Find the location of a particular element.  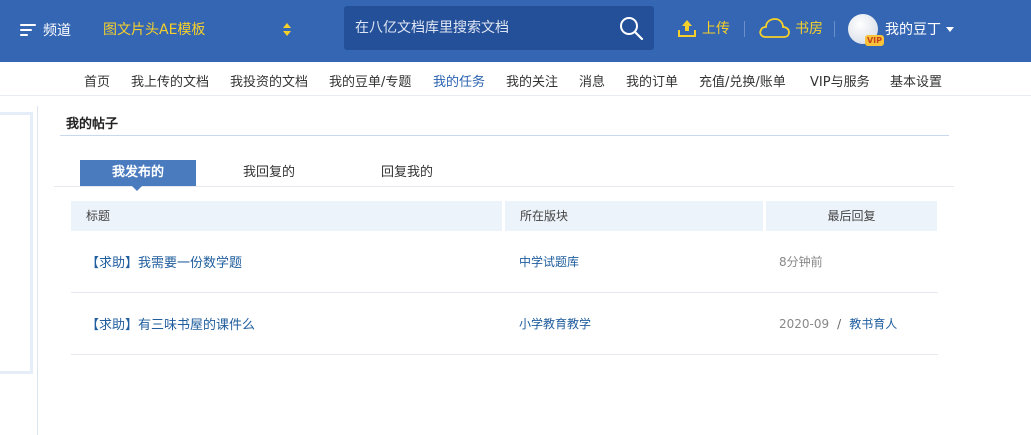

user-menu: VIP 我的豆丁 is located at coordinates (901, 29).